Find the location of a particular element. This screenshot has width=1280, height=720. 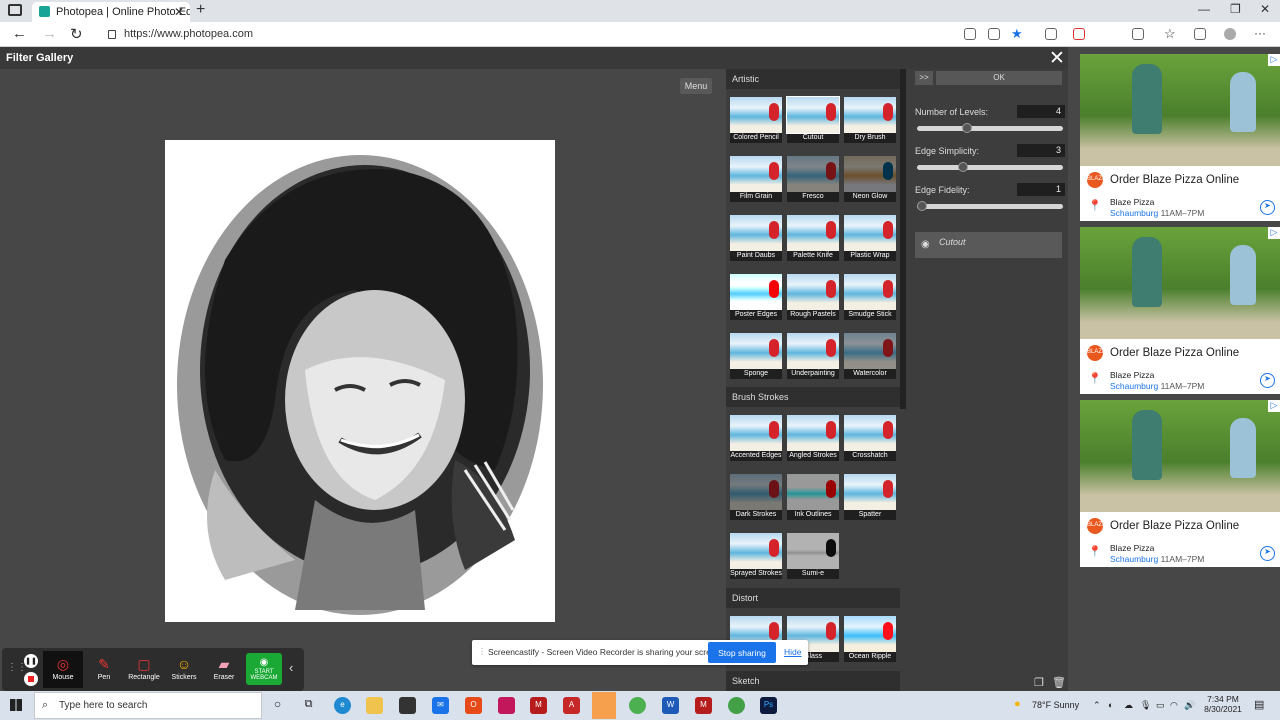

levels-field: 4 is located at coordinates (1041, 111).